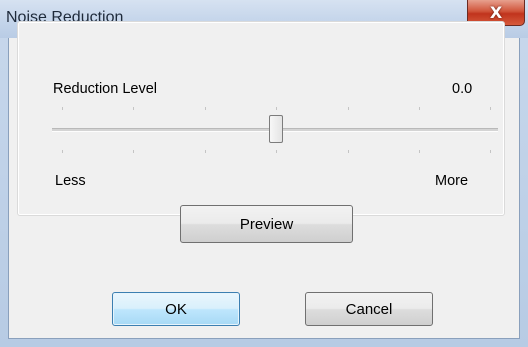 Image resolution: width=528 pixels, height=347 pixels. I want to click on preview-button: Preview, so click(266, 224).